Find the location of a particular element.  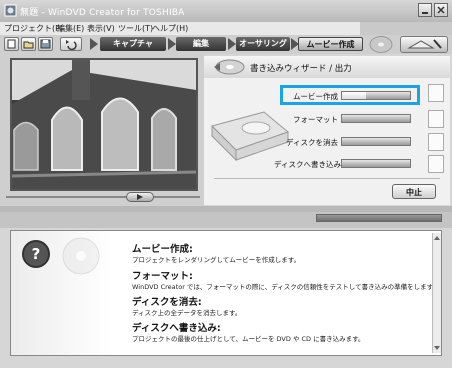

option-format-label: フォーマット is located at coordinates (311, 119).